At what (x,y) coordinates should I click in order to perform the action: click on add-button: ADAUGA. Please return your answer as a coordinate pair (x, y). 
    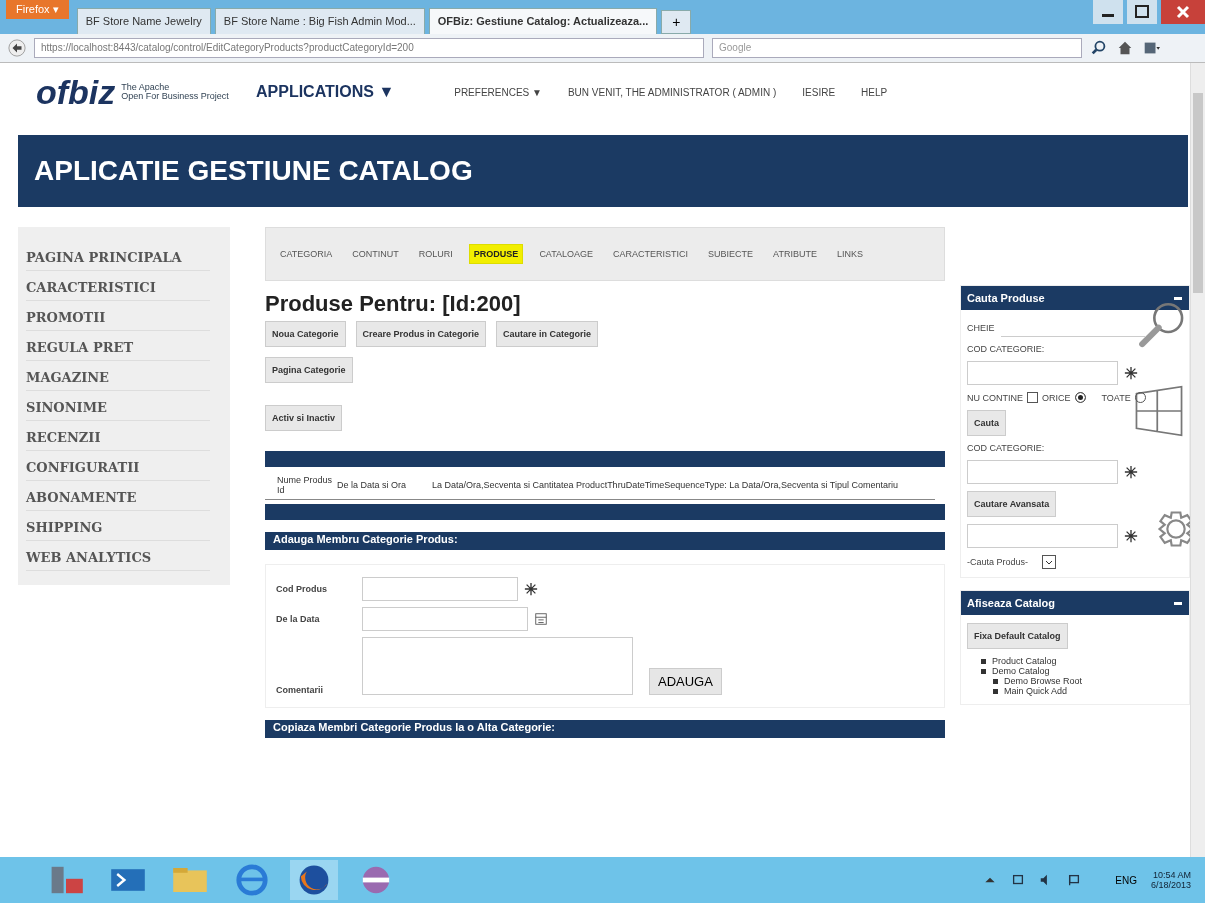
    Looking at the image, I should click on (685, 681).